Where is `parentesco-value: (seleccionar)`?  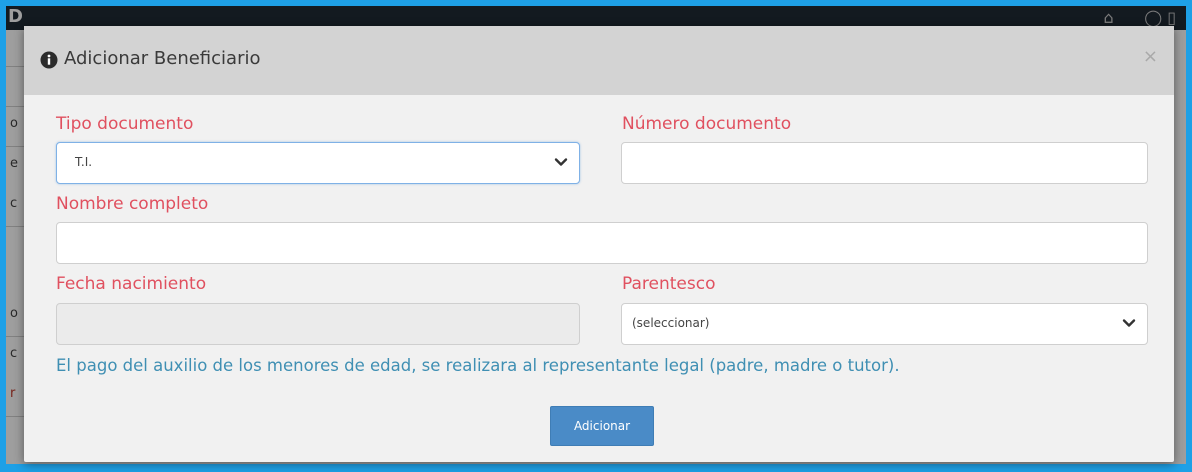 parentesco-value: (seleccionar) is located at coordinates (671, 323).